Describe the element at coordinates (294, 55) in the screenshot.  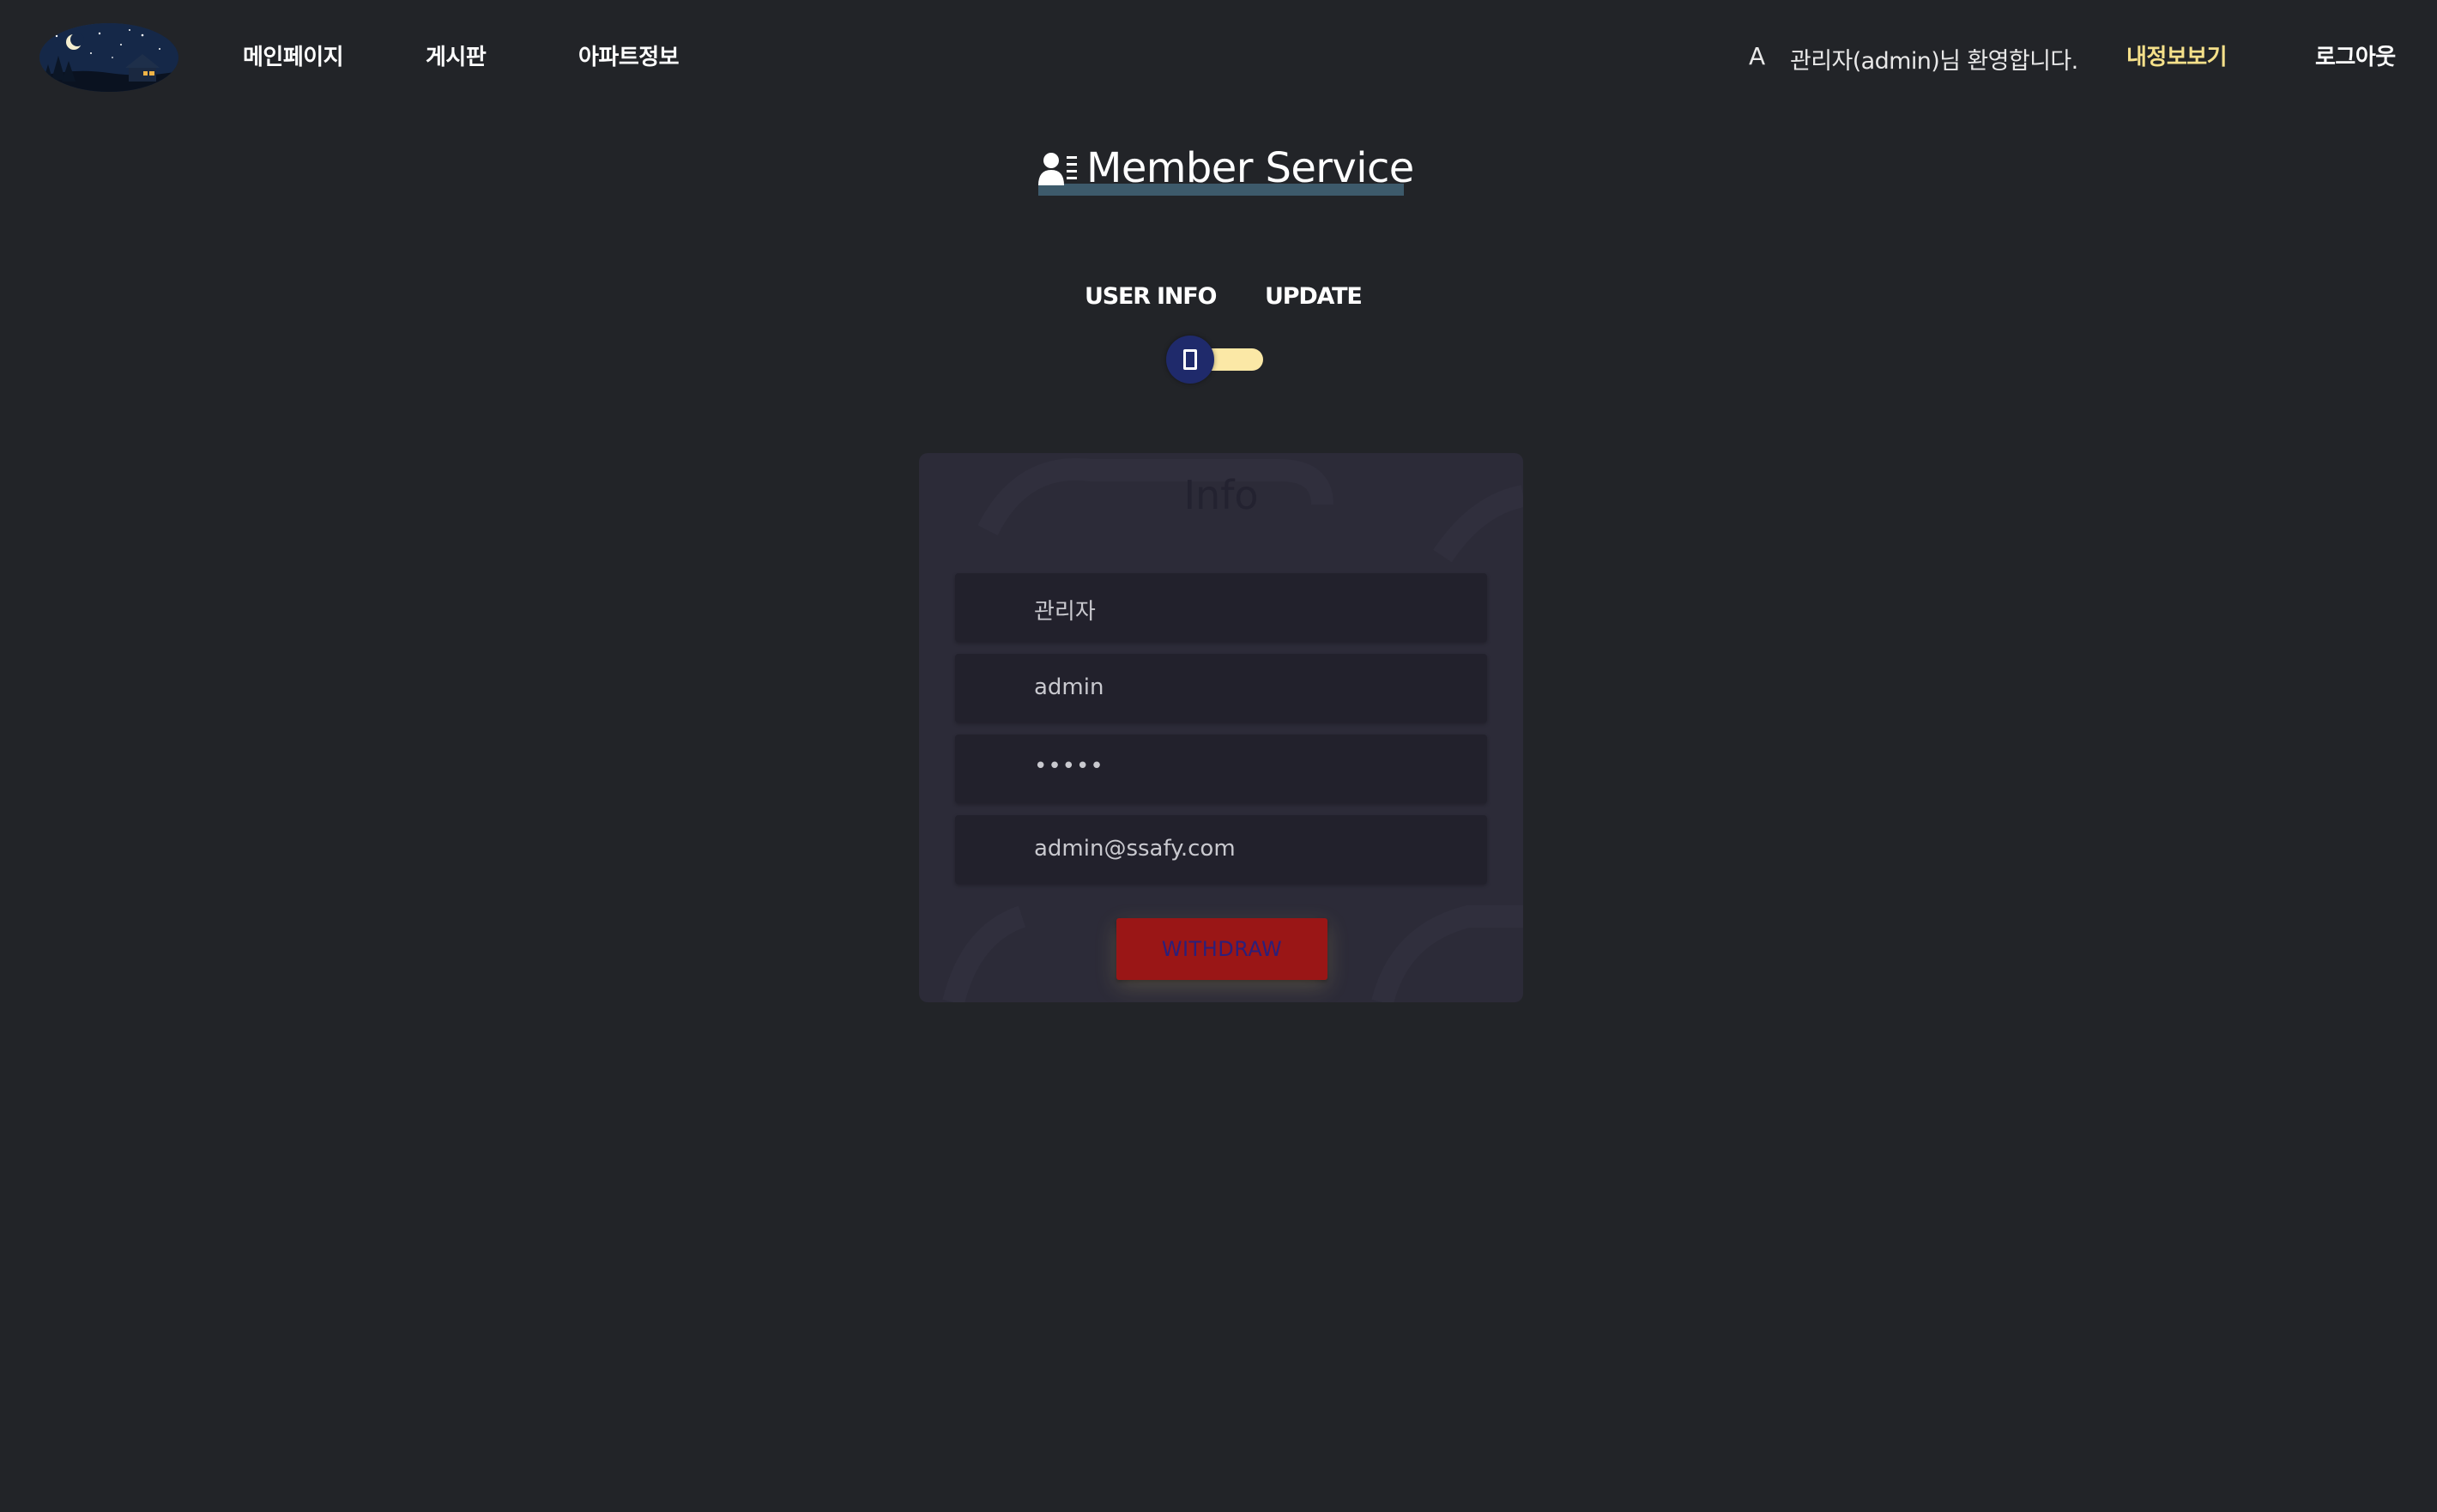
I see `nav-main-page: 메인페이지` at that location.